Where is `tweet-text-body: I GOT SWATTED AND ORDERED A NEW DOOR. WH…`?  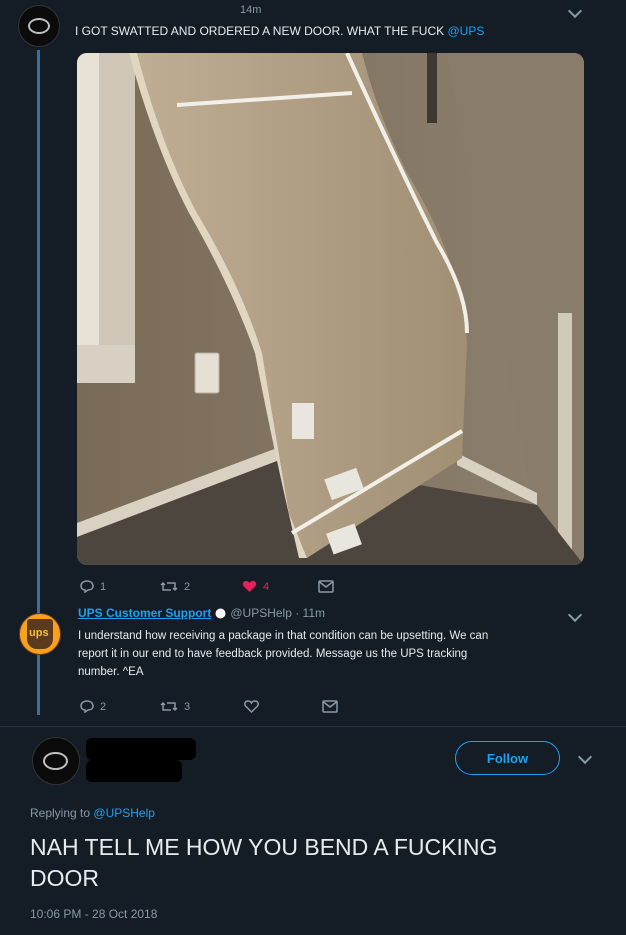 tweet-text-body: I GOT SWATTED AND ORDERED A NEW DOOR. WH… is located at coordinates (260, 31).